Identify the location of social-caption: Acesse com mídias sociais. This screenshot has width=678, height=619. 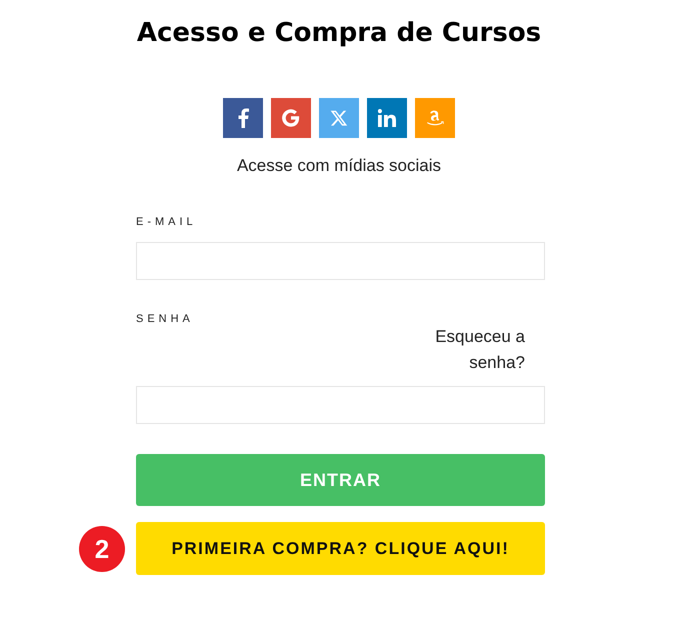
(339, 166).